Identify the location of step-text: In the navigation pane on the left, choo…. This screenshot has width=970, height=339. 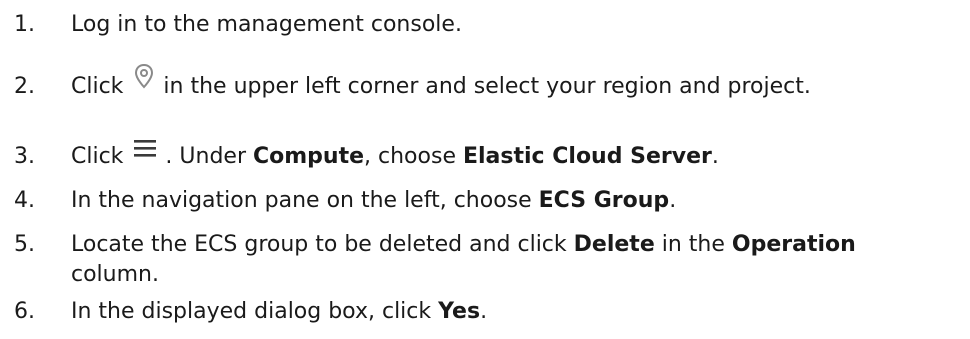
(374, 200).